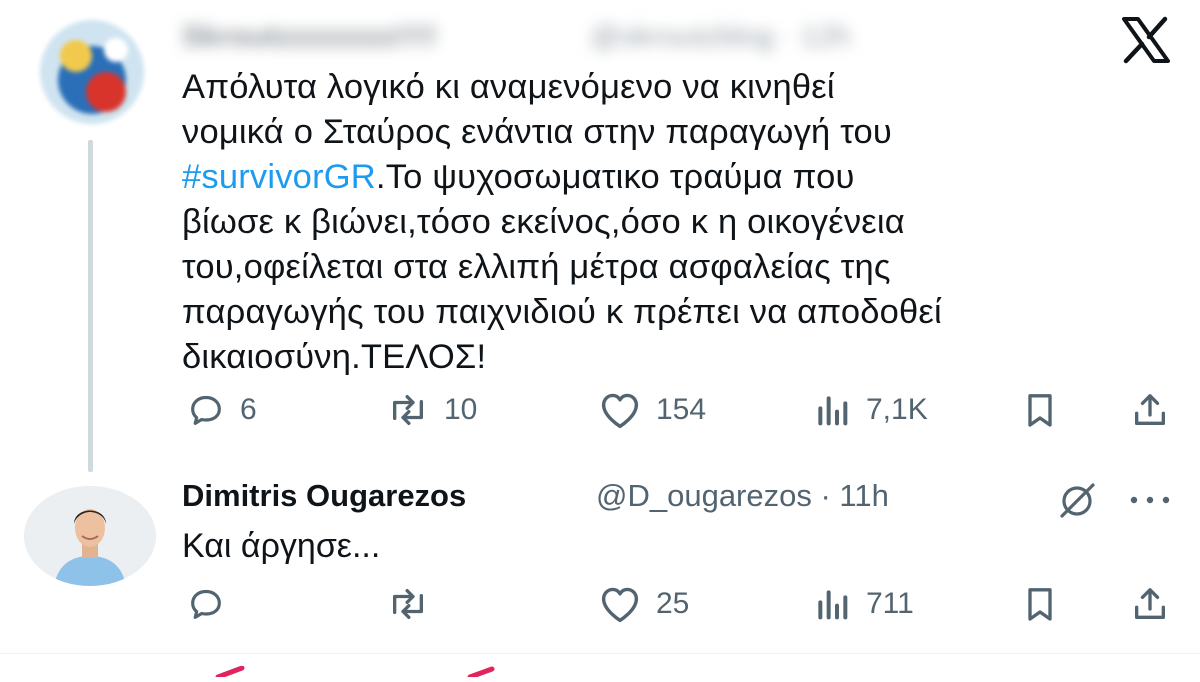  What do you see at coordinates (600, 653) in the screenshot?
I see `divider` at bounding box center [600, 653].